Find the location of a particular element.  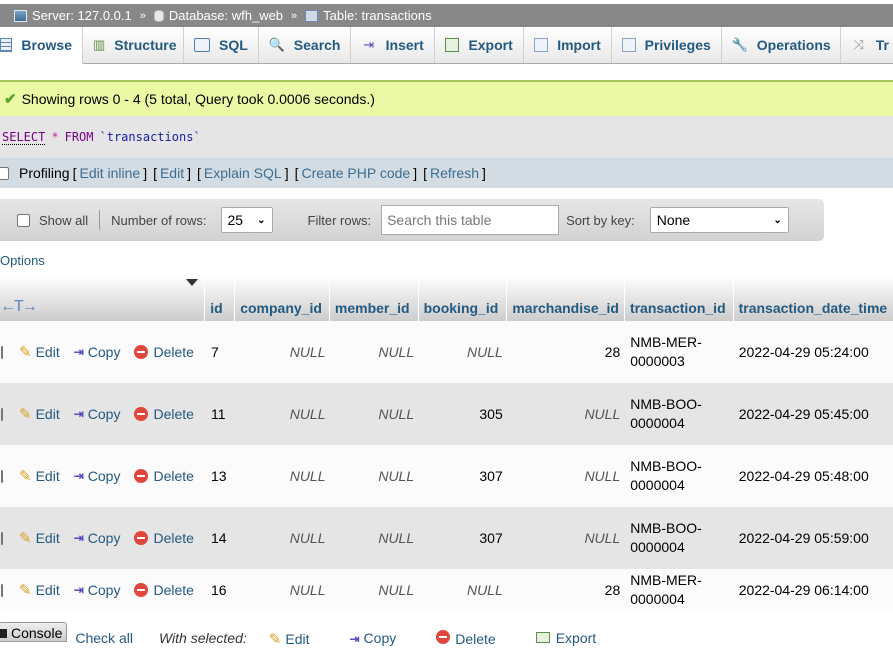

cell-id: 13 is located at coordinates (221, 476).